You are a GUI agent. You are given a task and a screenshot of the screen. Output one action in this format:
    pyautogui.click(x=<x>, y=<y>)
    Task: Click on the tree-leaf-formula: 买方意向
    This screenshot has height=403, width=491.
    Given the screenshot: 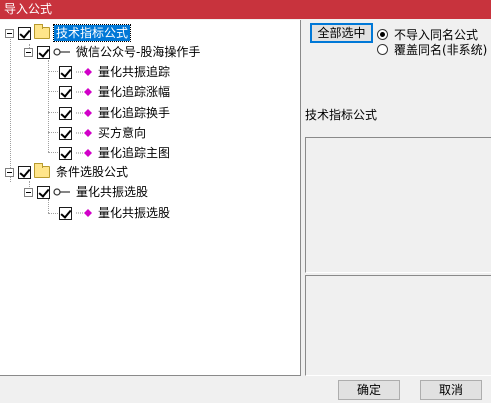 What is the action you would take?
    pyautogui.click(x=103, y=133)
    